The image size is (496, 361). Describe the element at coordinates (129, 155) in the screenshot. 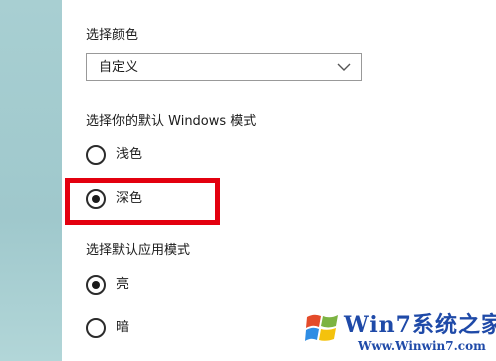

I see `radio-light-windows-label: 浅色` at that location.